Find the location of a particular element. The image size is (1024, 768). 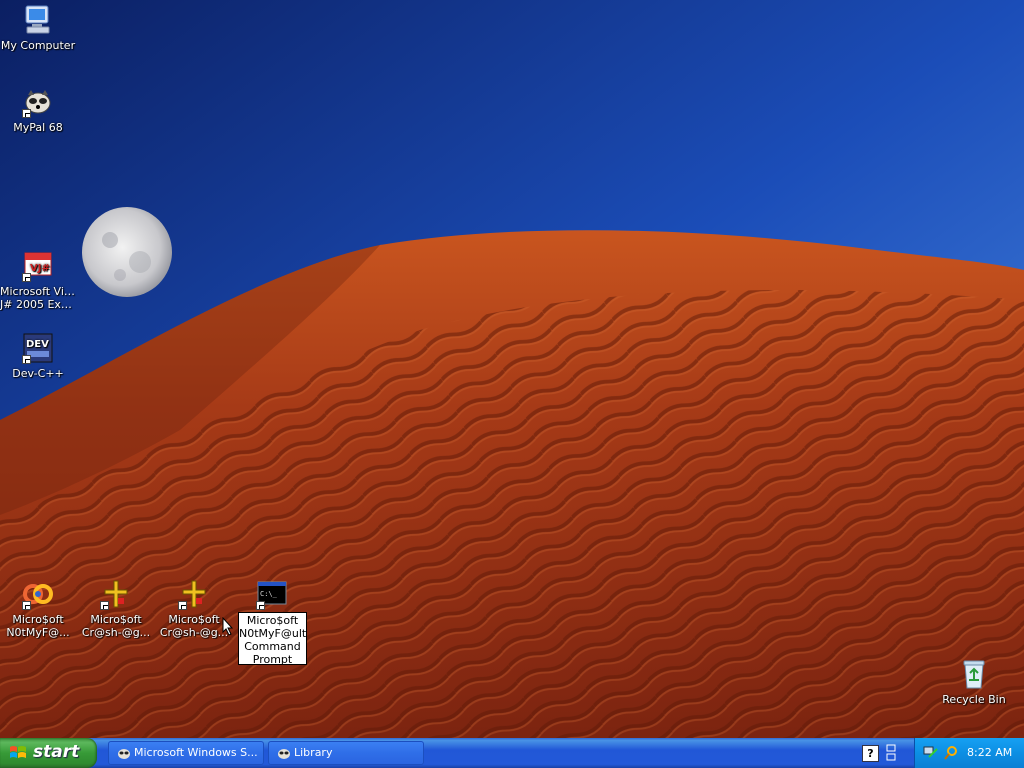

rename-textbox: Micro$oft N0tMyF@ult Command Prompt is located at coordinates (272, 639).